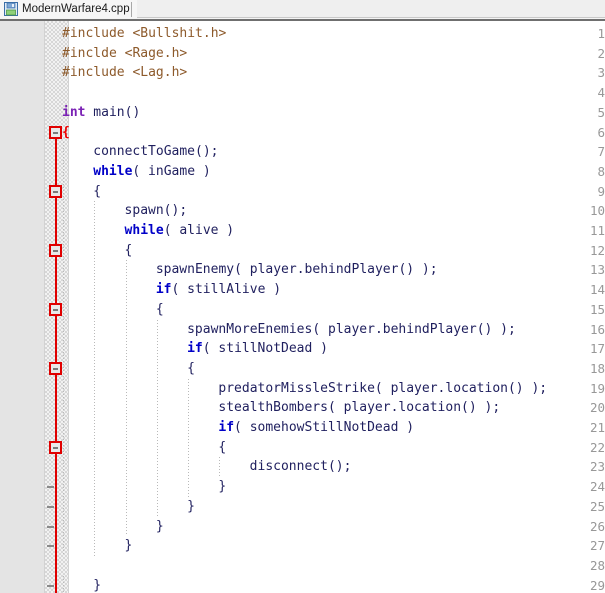  What do you see at coordinates (597, 270) in the screenshot?
I see `line-number: 13` at bounding box center [597, 270].